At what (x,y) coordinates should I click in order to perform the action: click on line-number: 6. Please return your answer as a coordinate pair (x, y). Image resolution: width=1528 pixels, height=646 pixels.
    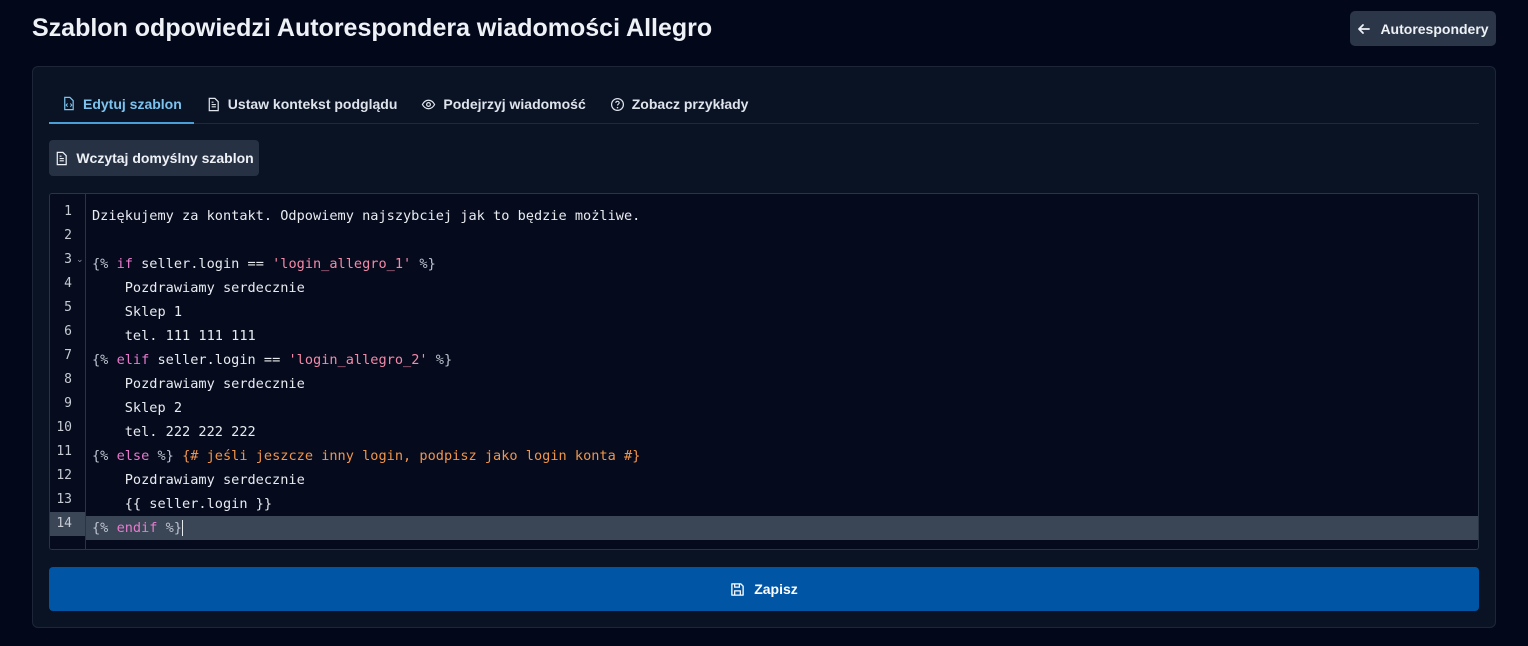
    Looking at the image, I should click on (68, 331).